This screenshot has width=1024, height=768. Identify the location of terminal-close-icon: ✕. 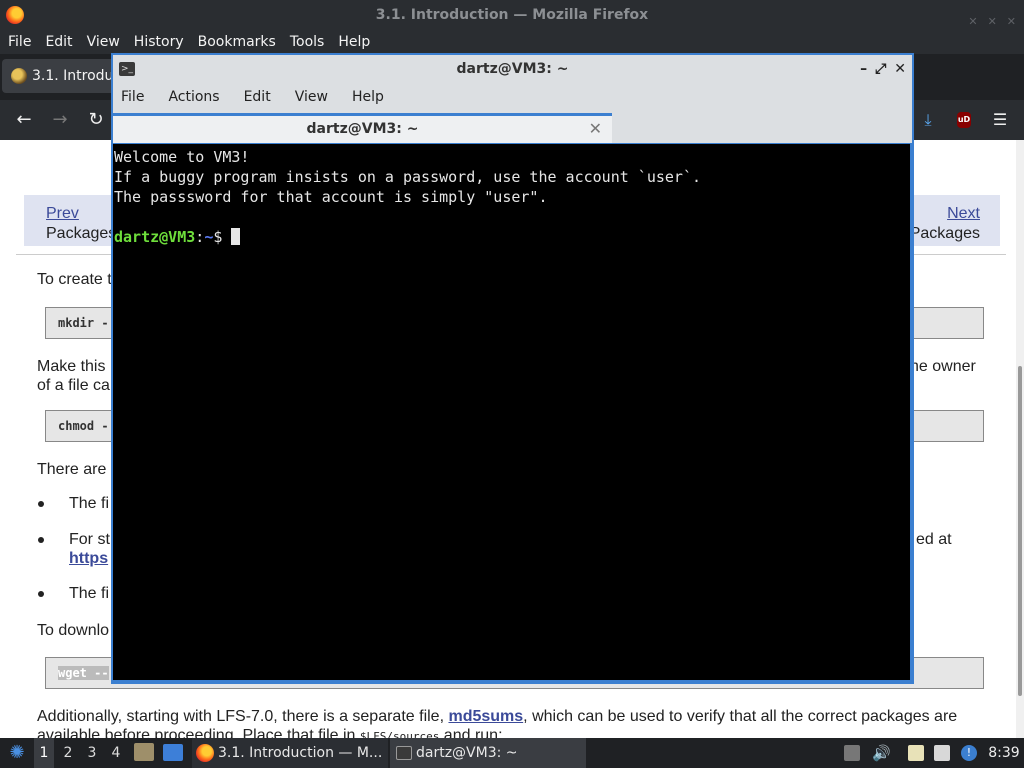
(900, 69).